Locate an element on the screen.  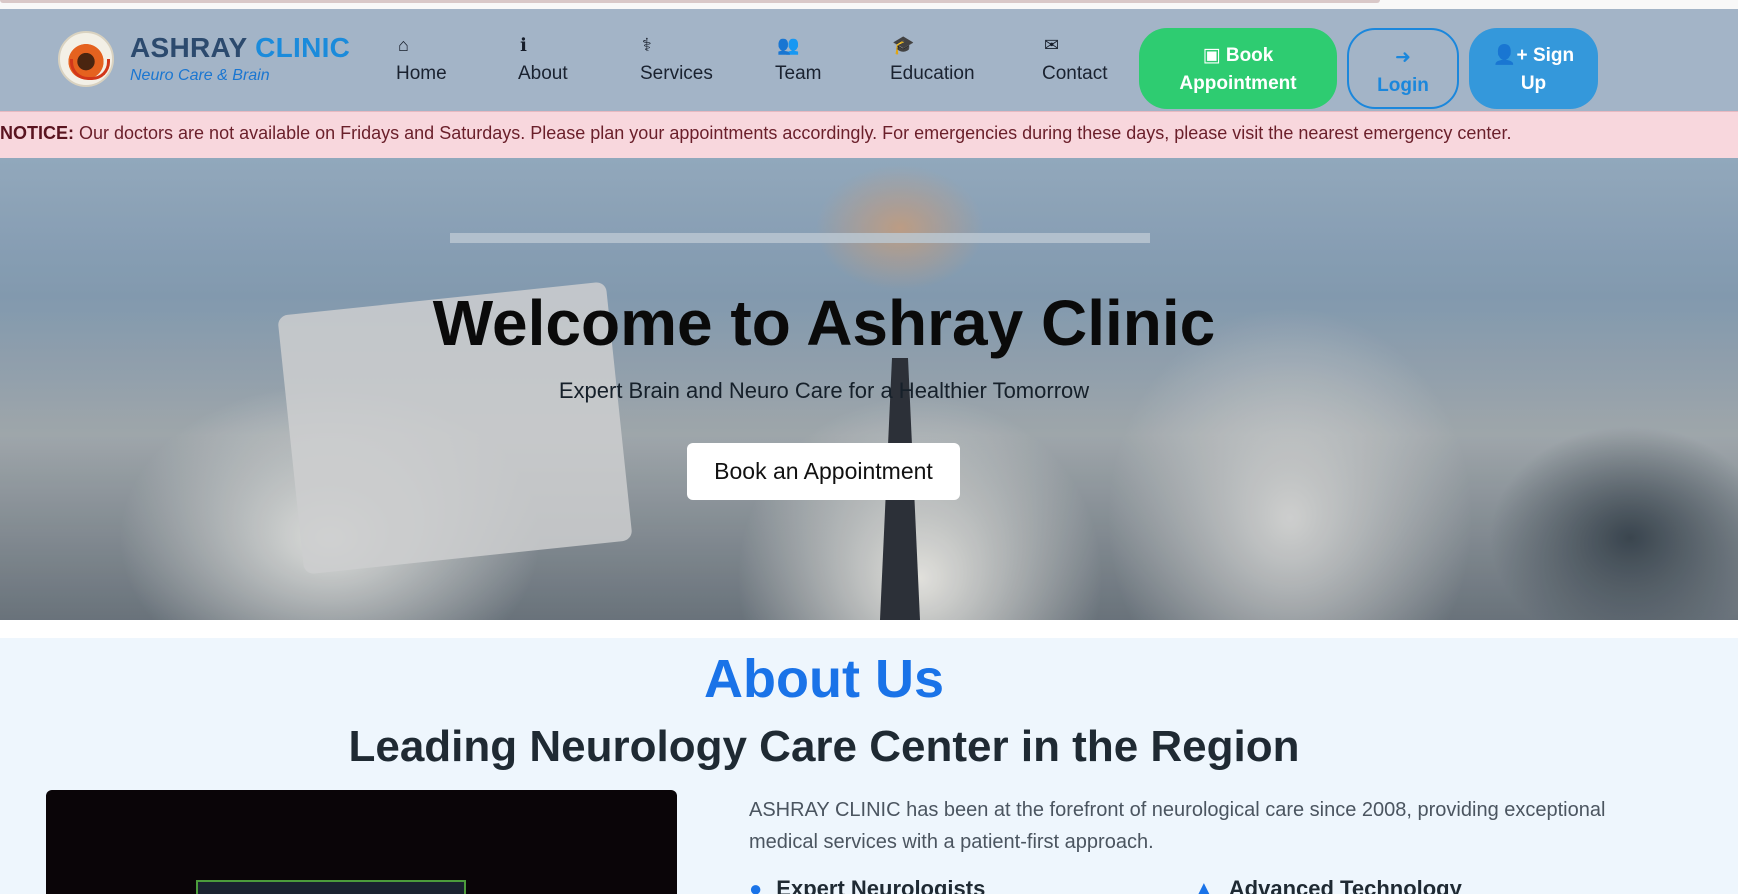
user-plus-icon: 👤+ is located at coordinates (1510, 55).